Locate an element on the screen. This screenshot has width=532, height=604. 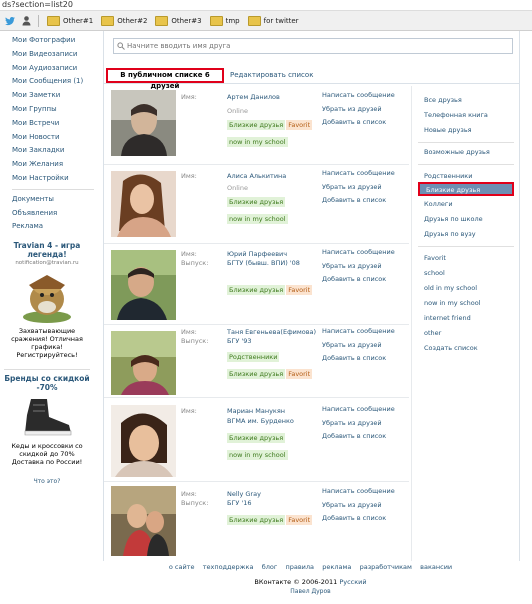
nav-news: Мои Новости is located at coordinates (53, 138).